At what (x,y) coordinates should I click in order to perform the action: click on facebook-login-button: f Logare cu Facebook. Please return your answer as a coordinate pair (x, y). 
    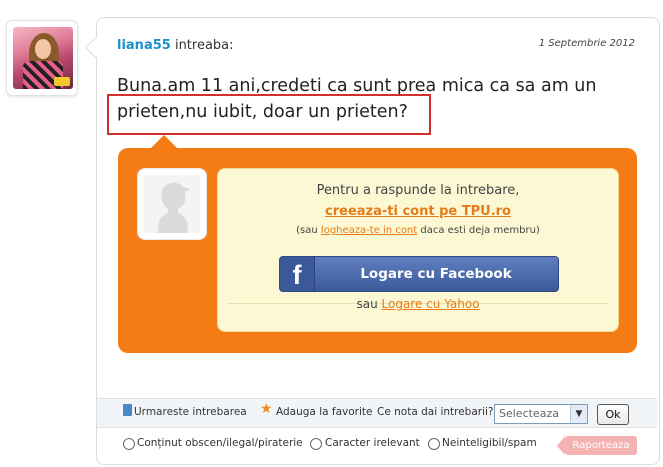
    Looking at the image, I should click on (419, 274).